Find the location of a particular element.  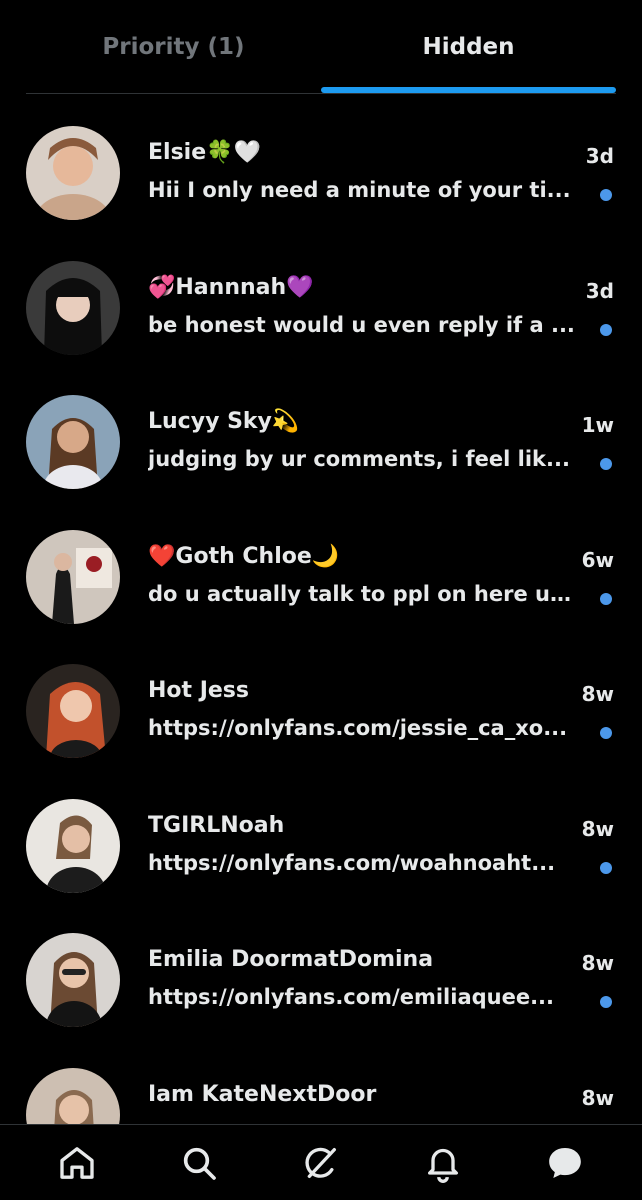

active-tab-indicator is located at coordinates (468, 90).